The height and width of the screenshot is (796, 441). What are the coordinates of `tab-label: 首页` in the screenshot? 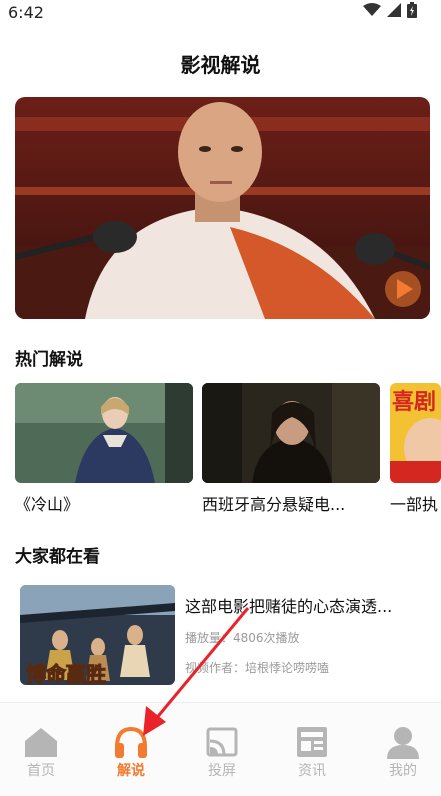 It's located at (41, 771).